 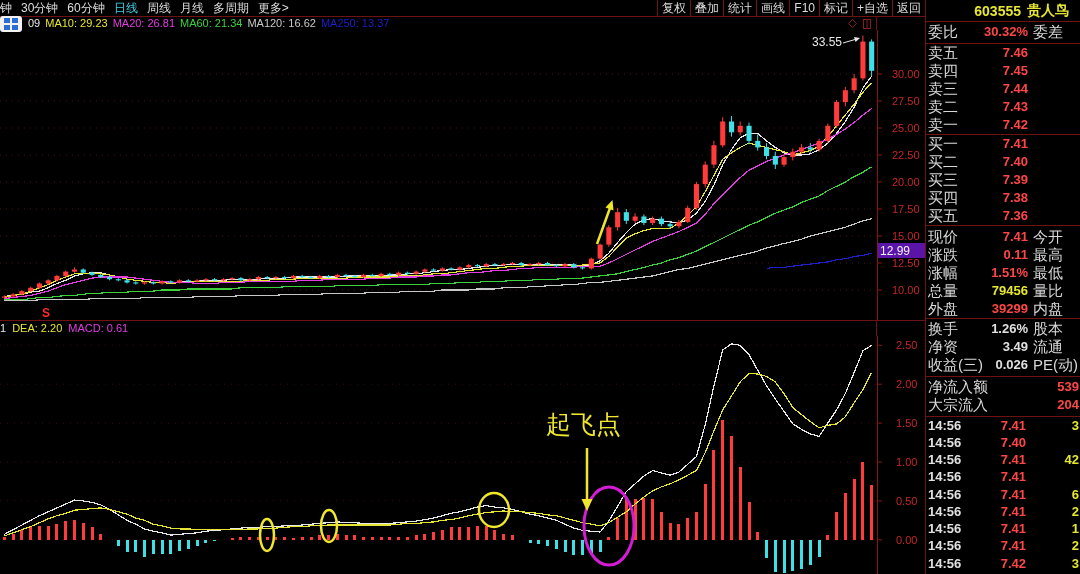 What do you see at coordinates (1014, 347) in the screenshot?
I see `field-value: 3.49` at bounding box center [1014, 347].